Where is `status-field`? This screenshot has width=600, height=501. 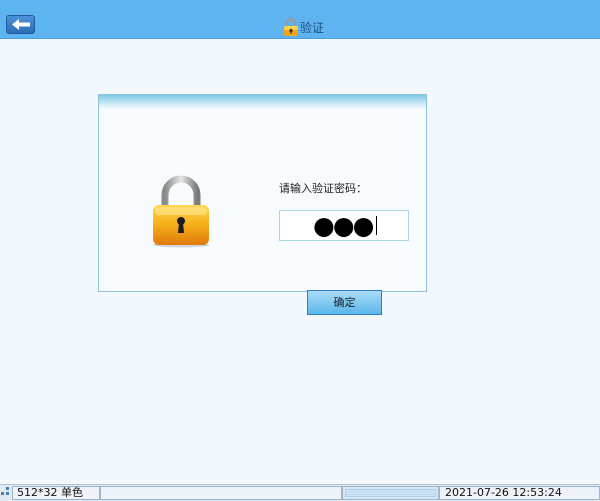 status-field is located at coordinates (221, 493).